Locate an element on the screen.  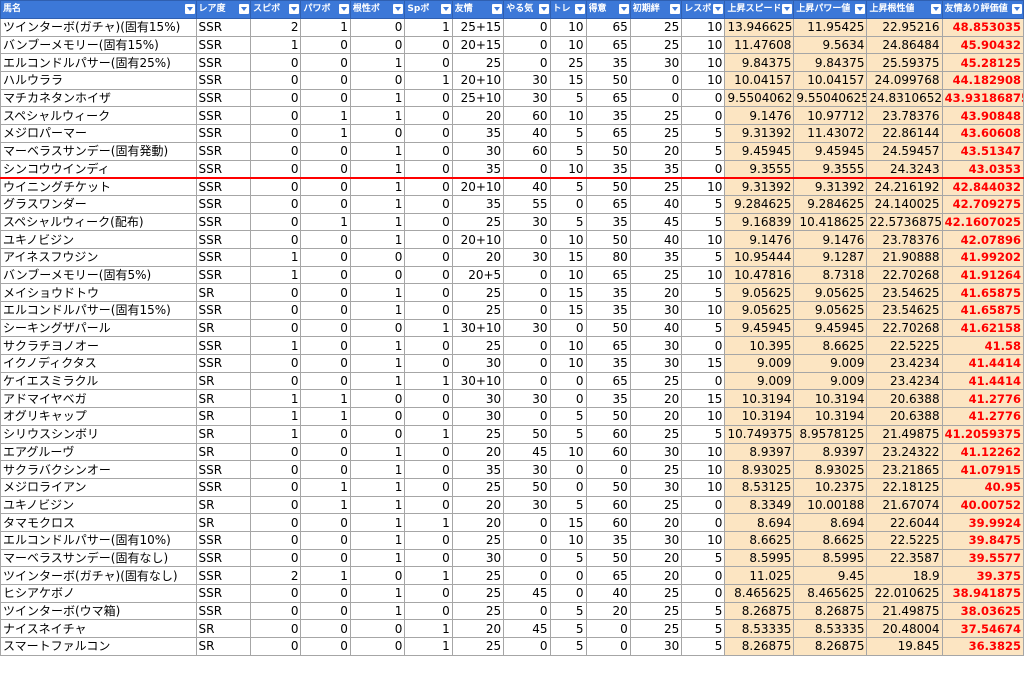
column-header-10: 初期絆 is located at coordinates (656, 9).